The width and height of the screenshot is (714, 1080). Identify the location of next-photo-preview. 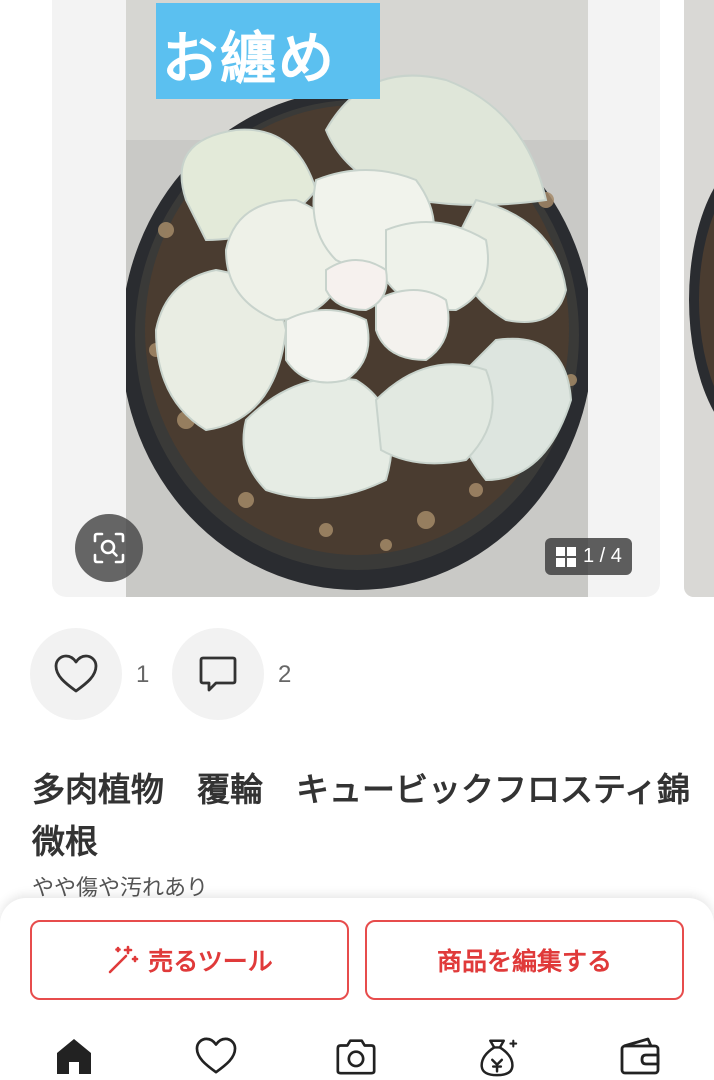
(699, 298).